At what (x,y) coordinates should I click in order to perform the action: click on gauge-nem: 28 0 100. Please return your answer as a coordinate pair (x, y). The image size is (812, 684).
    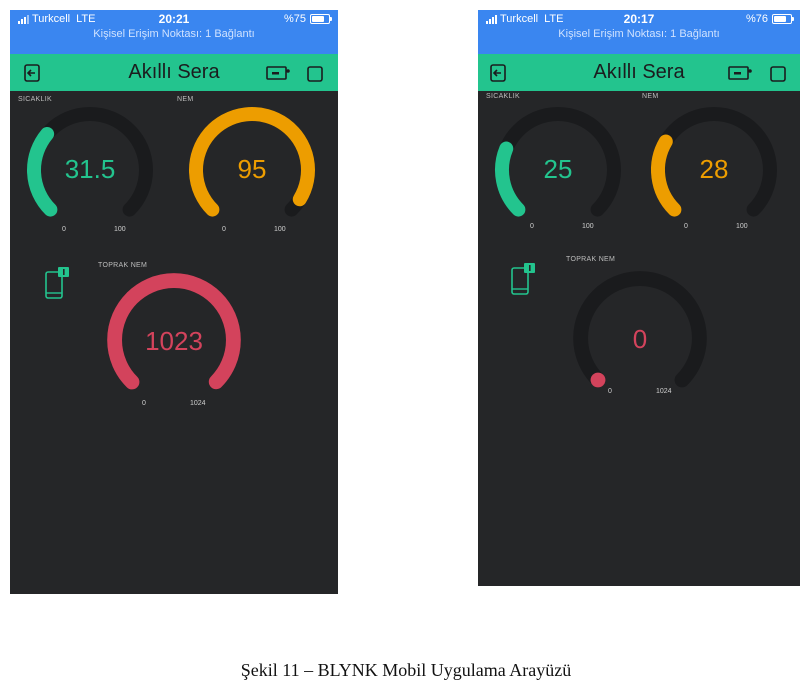
    Looking at the image, I should click on (714, 170).